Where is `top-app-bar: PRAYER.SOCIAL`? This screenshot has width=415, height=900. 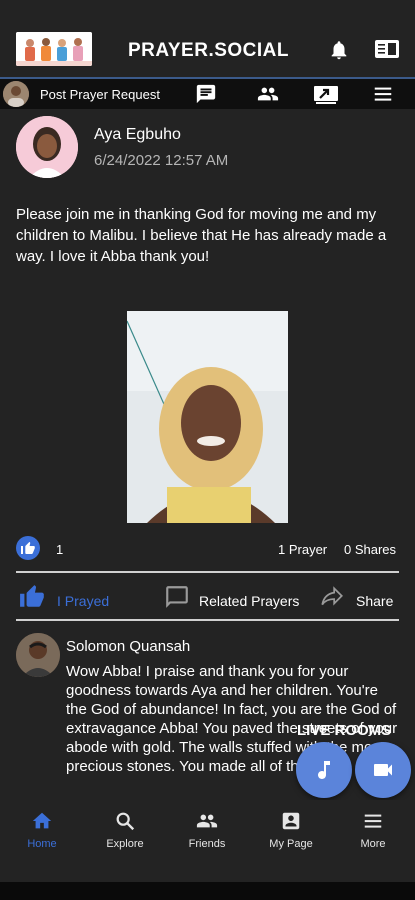
top-app-bar: PRAYER.SOCIAL is located at coordinates (207, 39).